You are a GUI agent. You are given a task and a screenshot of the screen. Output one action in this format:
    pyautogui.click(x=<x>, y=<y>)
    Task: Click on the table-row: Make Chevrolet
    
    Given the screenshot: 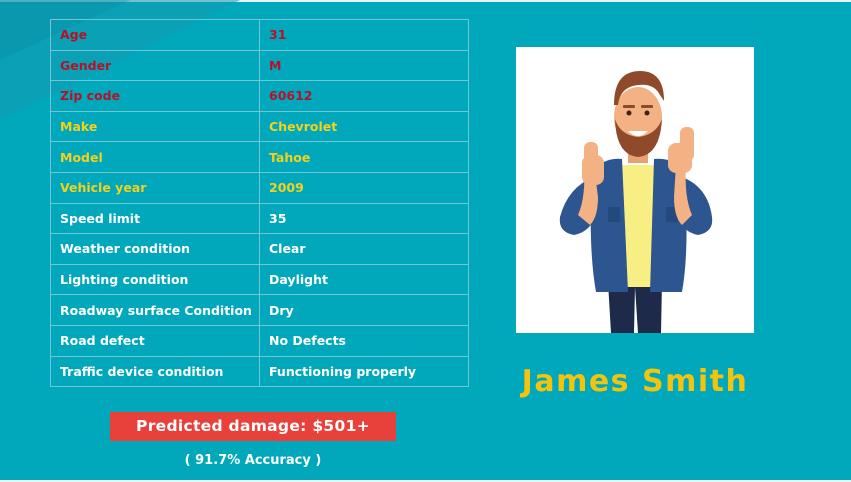 What is the action you would take?
    pyautogui.click(x=259, y=126)
    